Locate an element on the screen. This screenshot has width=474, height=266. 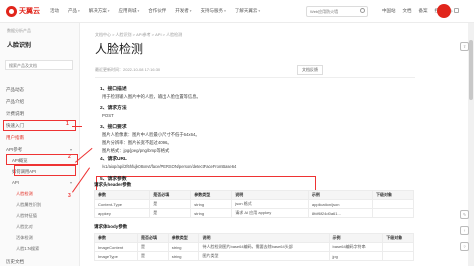
sidebar-item-history: 历史文档 is located at coordinates (15, 262).